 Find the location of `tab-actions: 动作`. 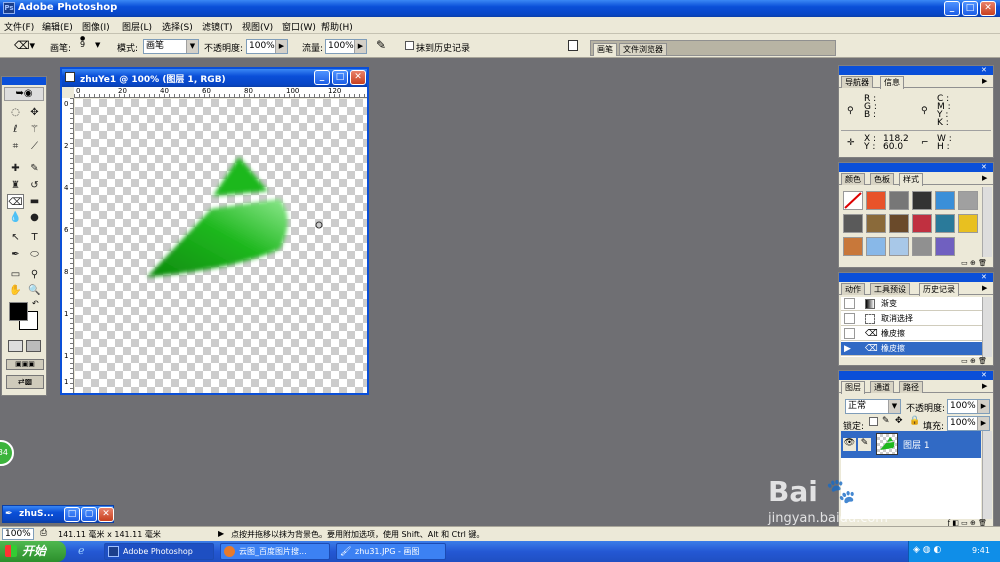

tab-actions: 动作 is located at coordinates (853, 289).